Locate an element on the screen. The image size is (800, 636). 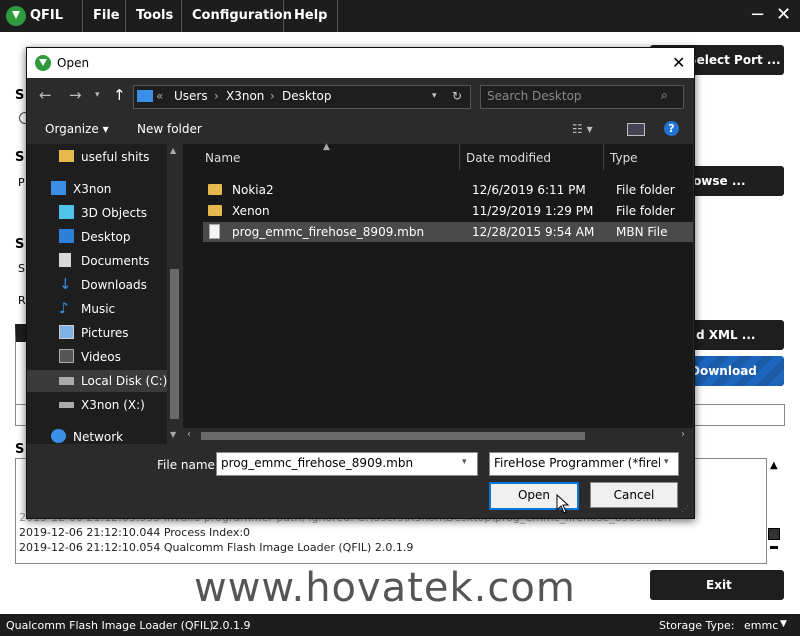
dialog-toolbar: Organize ▾ New folder ☷ ▾ ? is located at coordinates (360, 129).